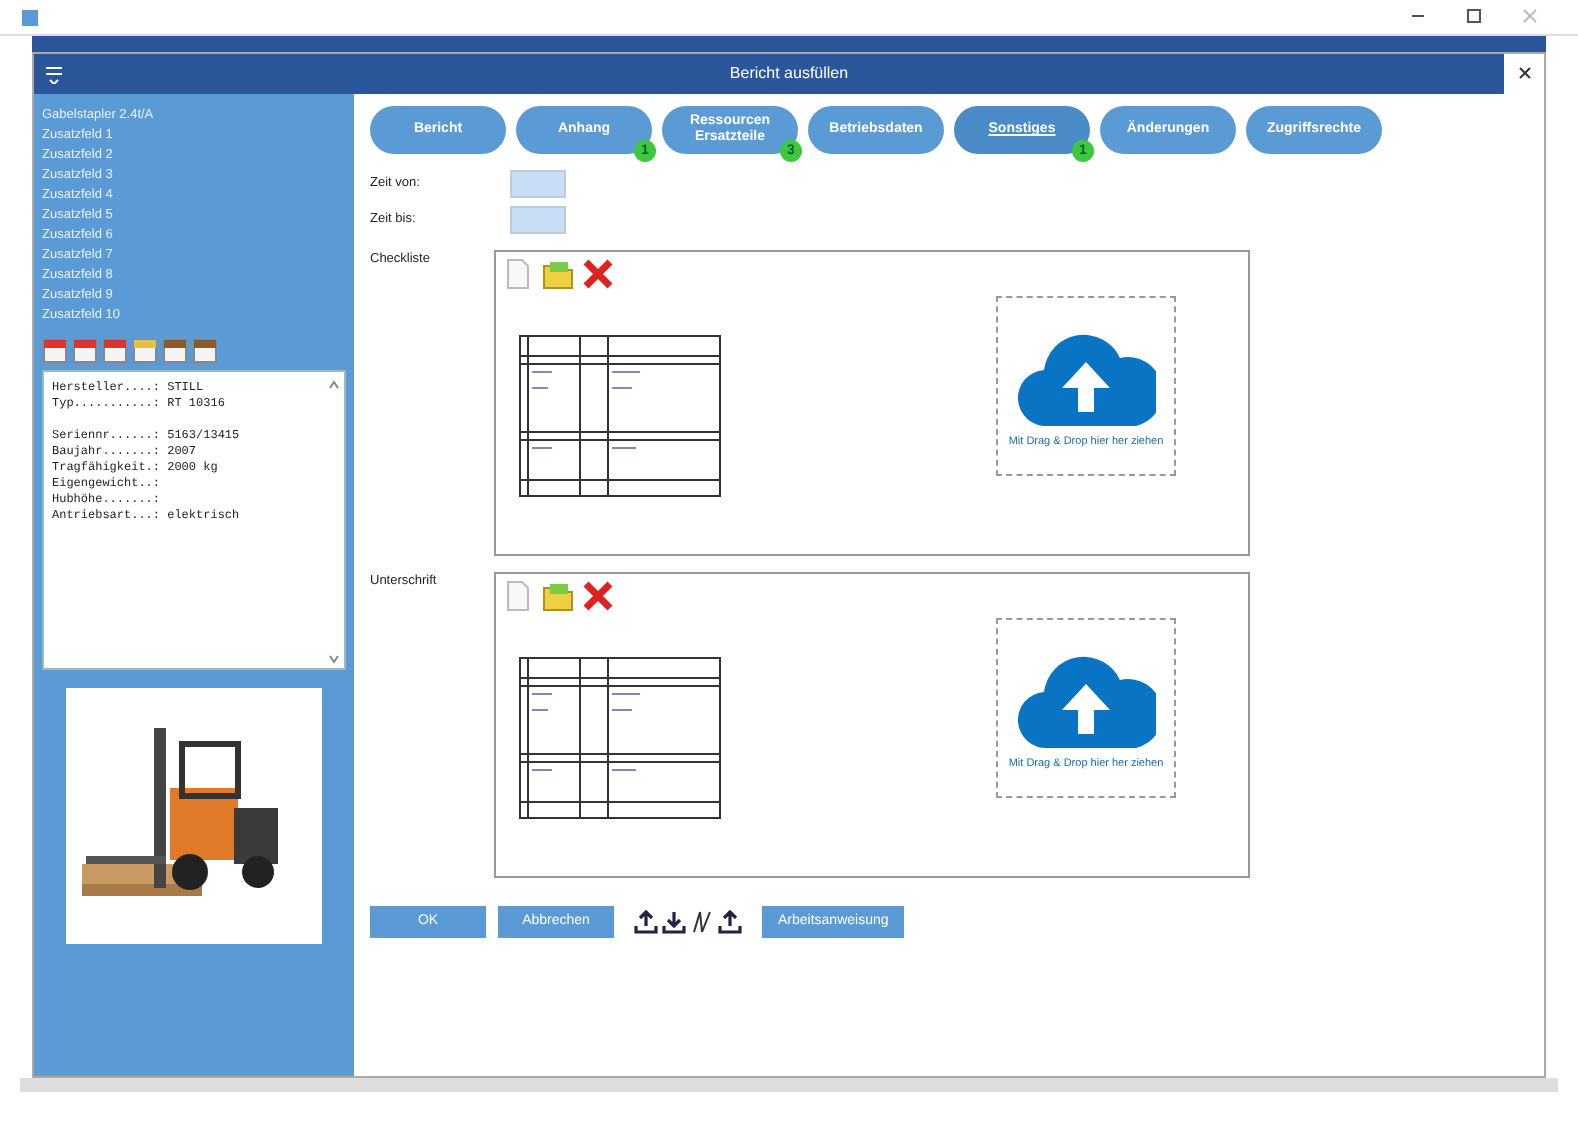 This screenshot has width=1578, height=1122. What do you see at coordinates (789, 1085) in the screenshot?
I see `horizontal-scrollbar` at bounding box center [789, 1085].